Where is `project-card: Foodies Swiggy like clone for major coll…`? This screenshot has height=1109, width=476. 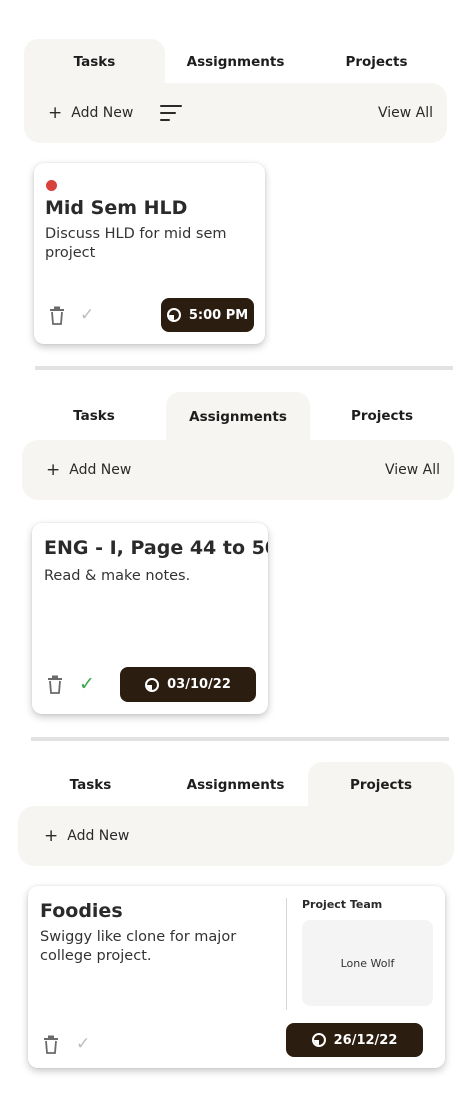
project-card: Foodies Swiggy like clone for major coll… is located at coordinates (236, 977).